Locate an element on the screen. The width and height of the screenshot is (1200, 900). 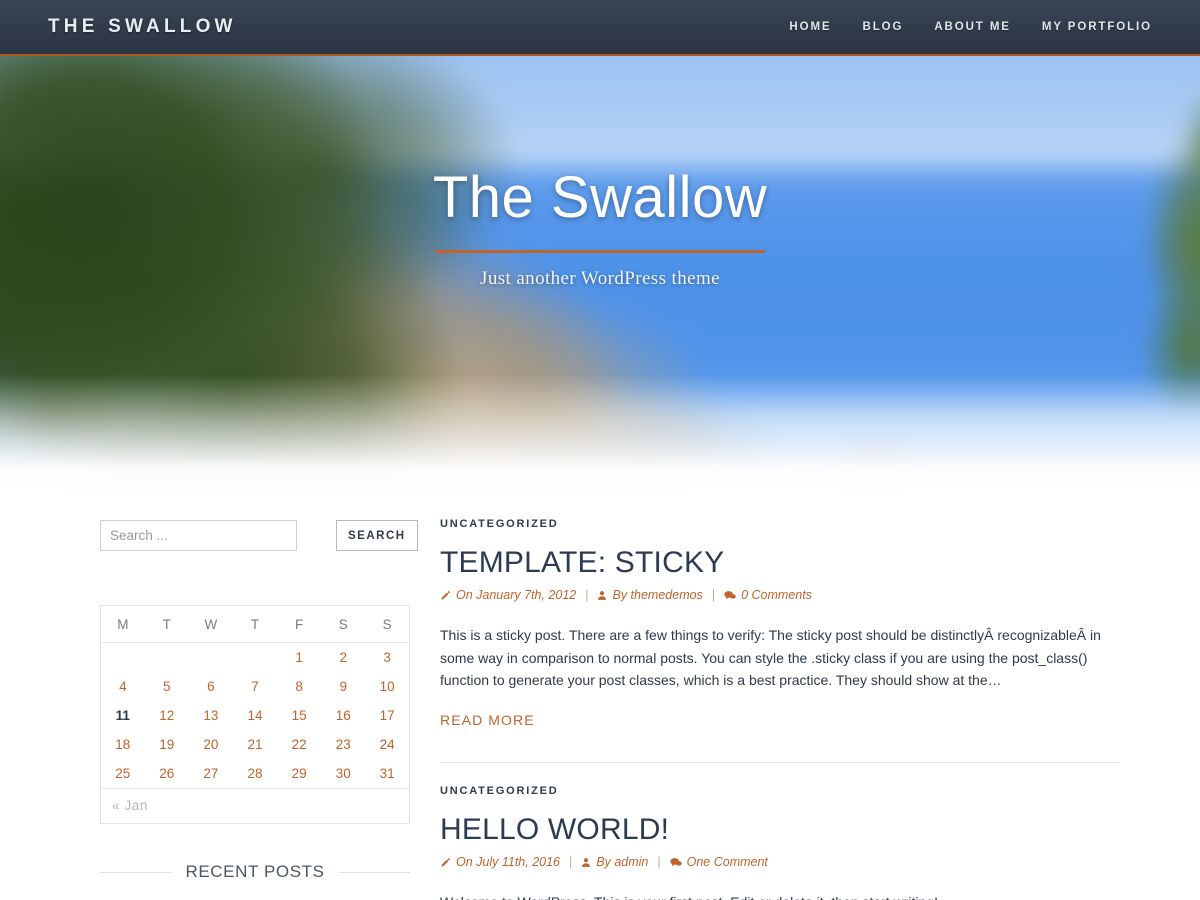
calendar-day: 29 is located at coordinates (299, 774).